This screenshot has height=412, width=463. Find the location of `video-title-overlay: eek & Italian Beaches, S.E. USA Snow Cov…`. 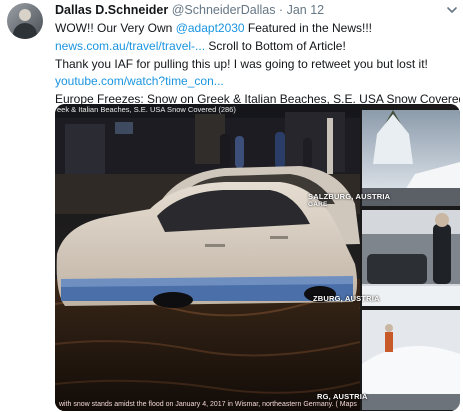

video-title-overlay: eek & Italian Beaches, S.E. USA Snow Cov… is located at coordinates (146, 109).